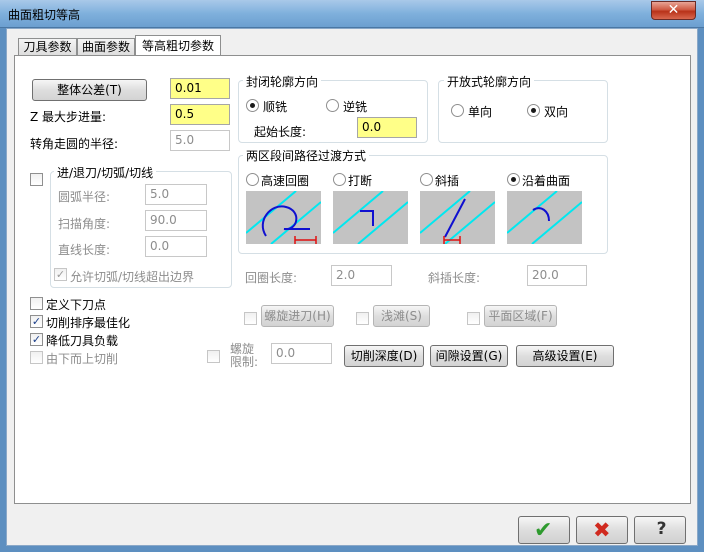 The width and height of the screenshot is (704, 552). What do you see at coordinates (200, 114) in the screenshot?
I see `z-step-input: 0.5` at bounding box center [200, 114].